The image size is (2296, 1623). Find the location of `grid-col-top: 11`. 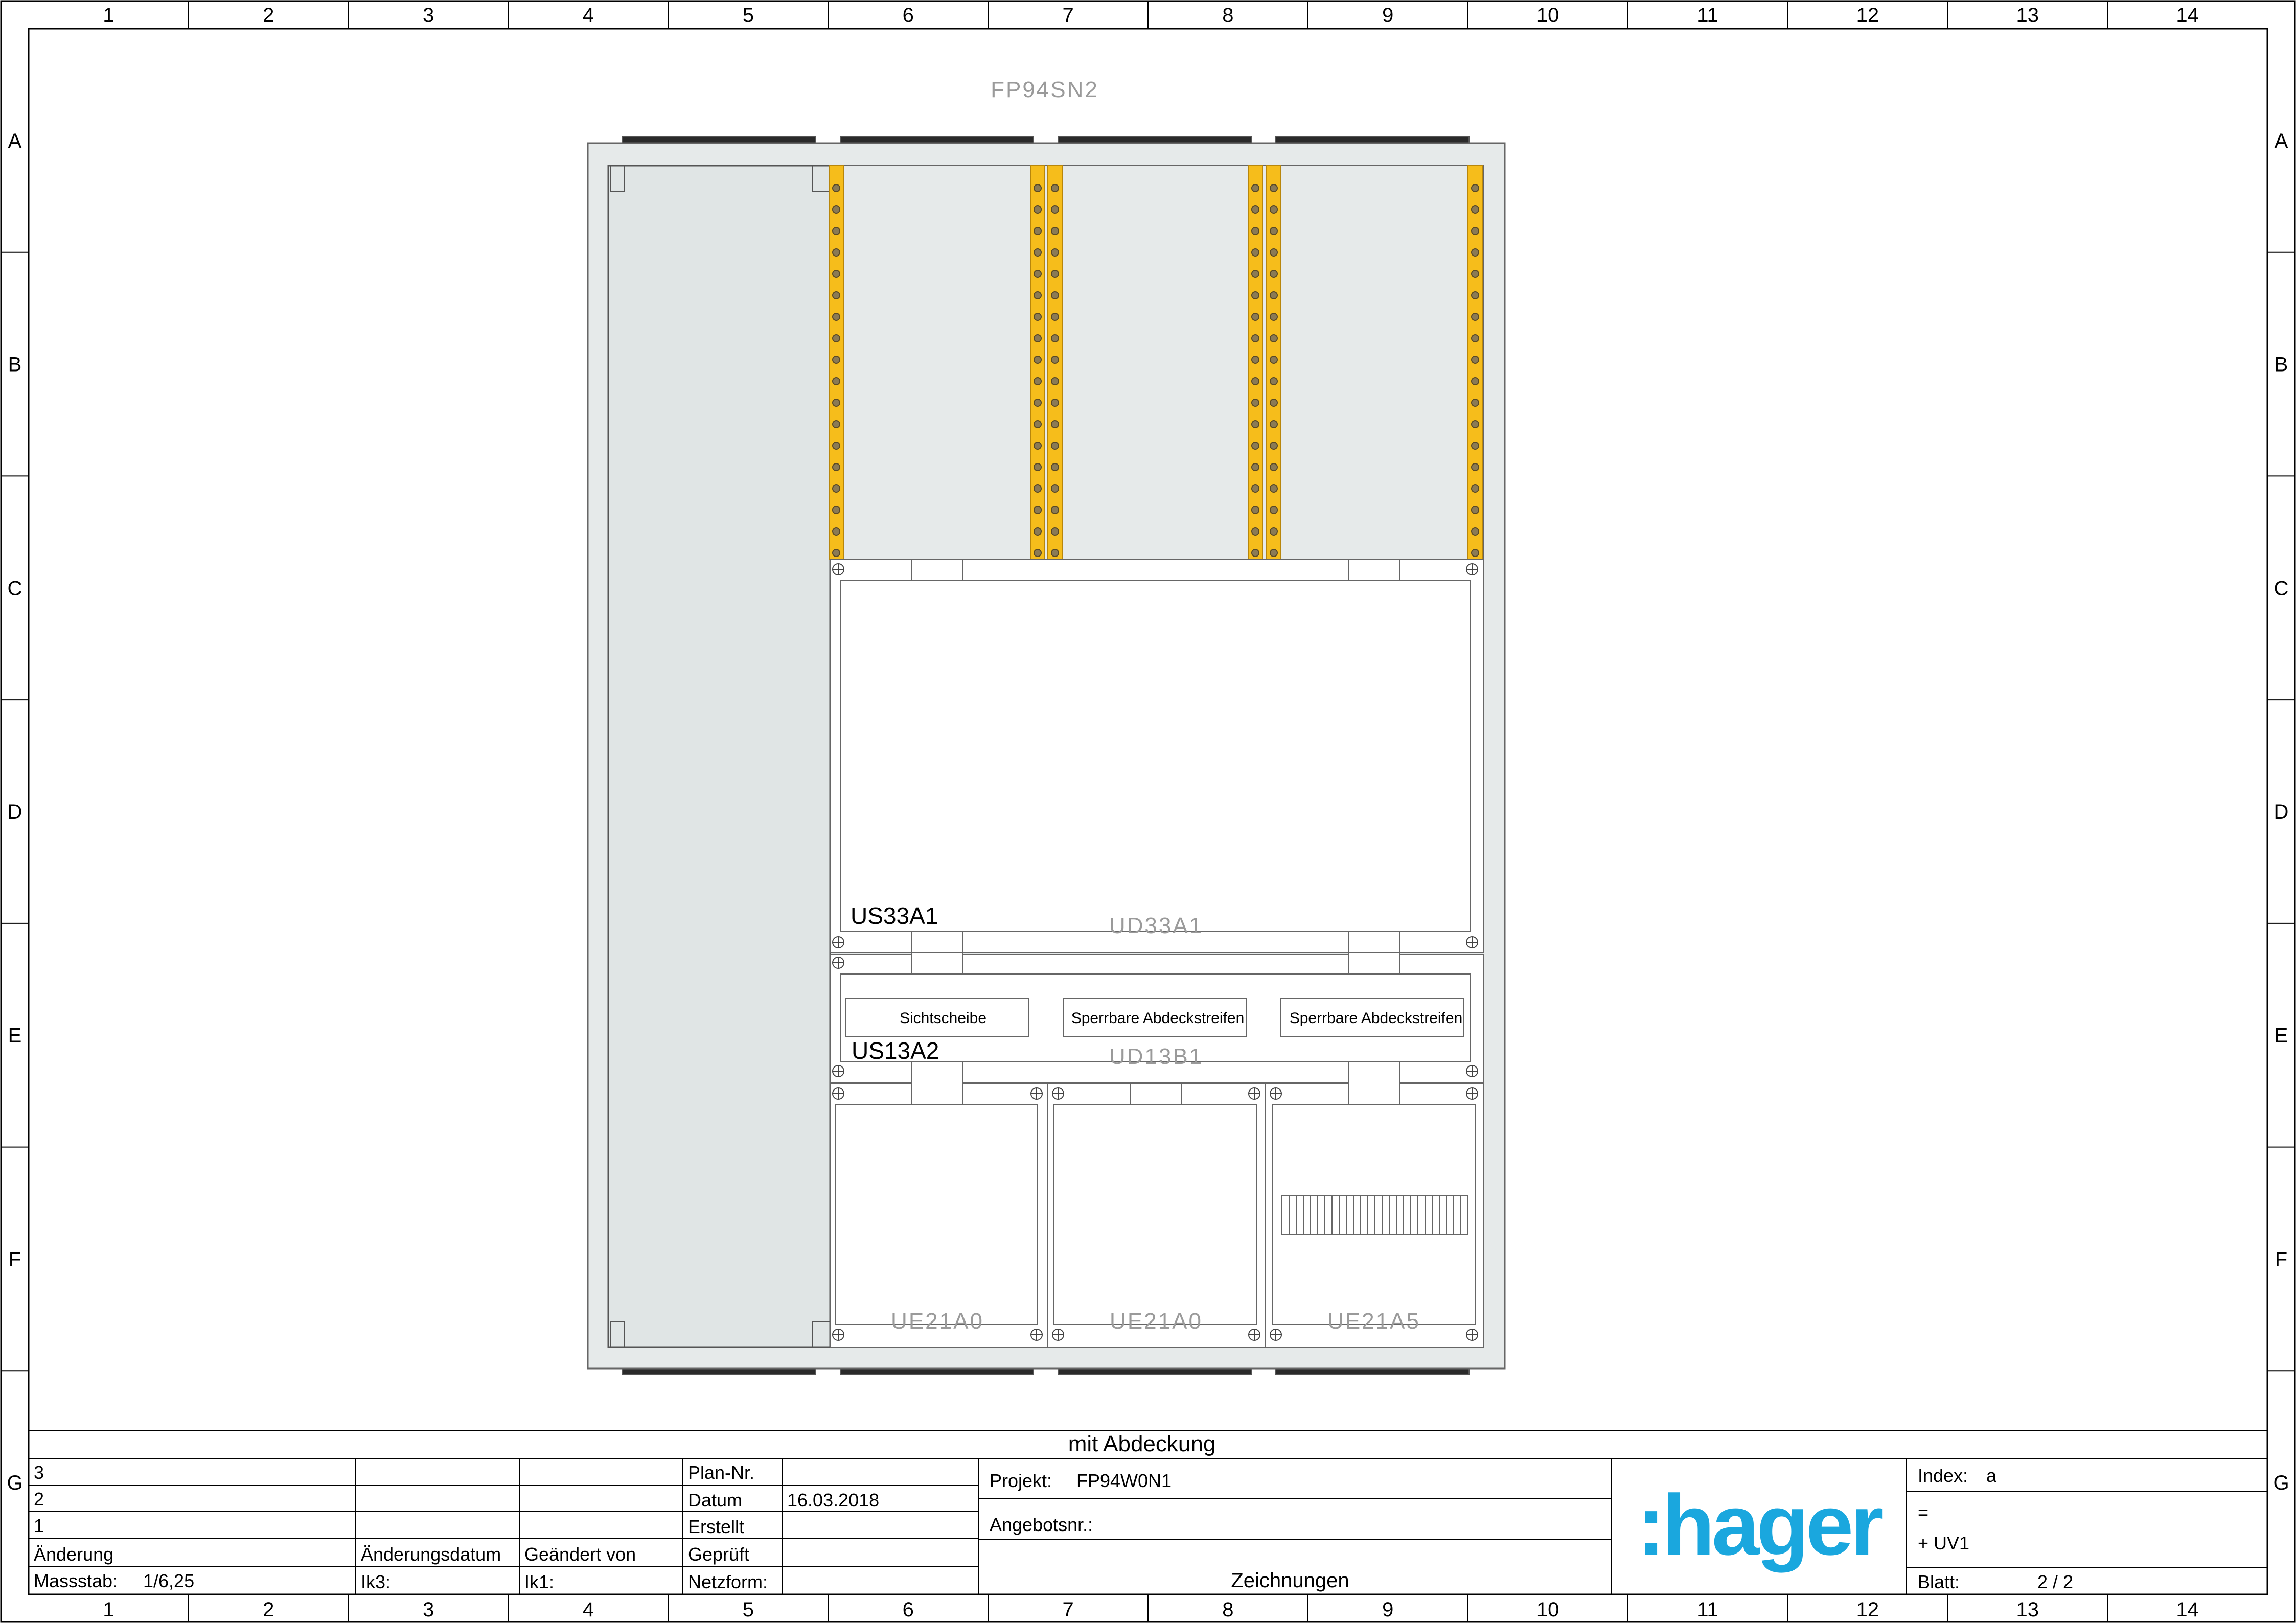

grid-col-top: 11 is located at coordinates (1708, 15).